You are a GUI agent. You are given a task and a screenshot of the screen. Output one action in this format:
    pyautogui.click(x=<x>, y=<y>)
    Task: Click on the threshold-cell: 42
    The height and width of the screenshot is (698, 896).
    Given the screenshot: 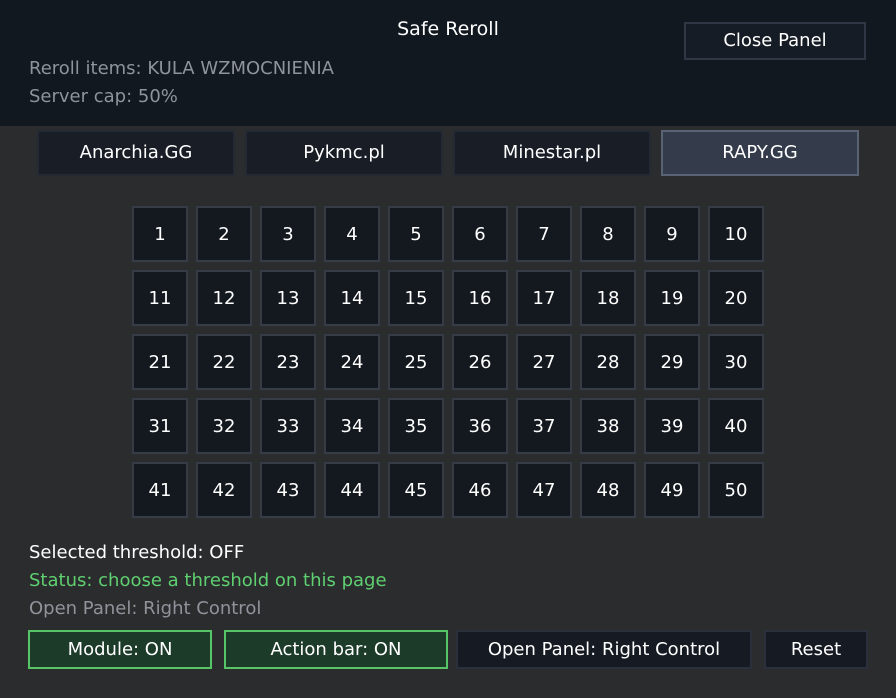 What is the action you would take?
    pyautogui.click(x=224, y=490)
    